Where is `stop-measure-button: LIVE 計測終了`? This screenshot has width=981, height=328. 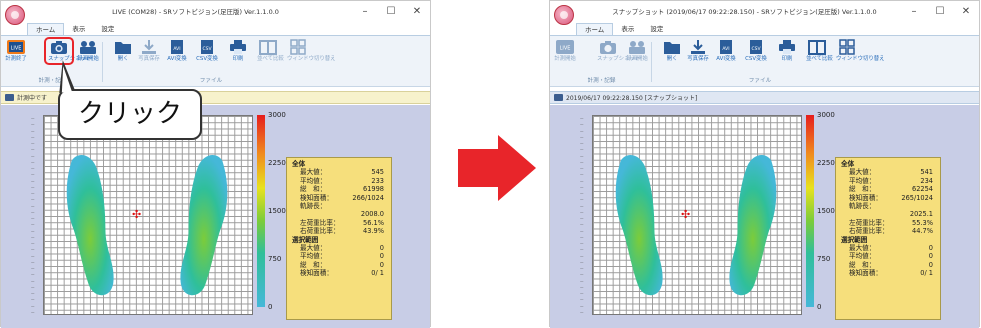
stop-measure-button: LIVE 計測終了 is located at coordinates (16, 50).